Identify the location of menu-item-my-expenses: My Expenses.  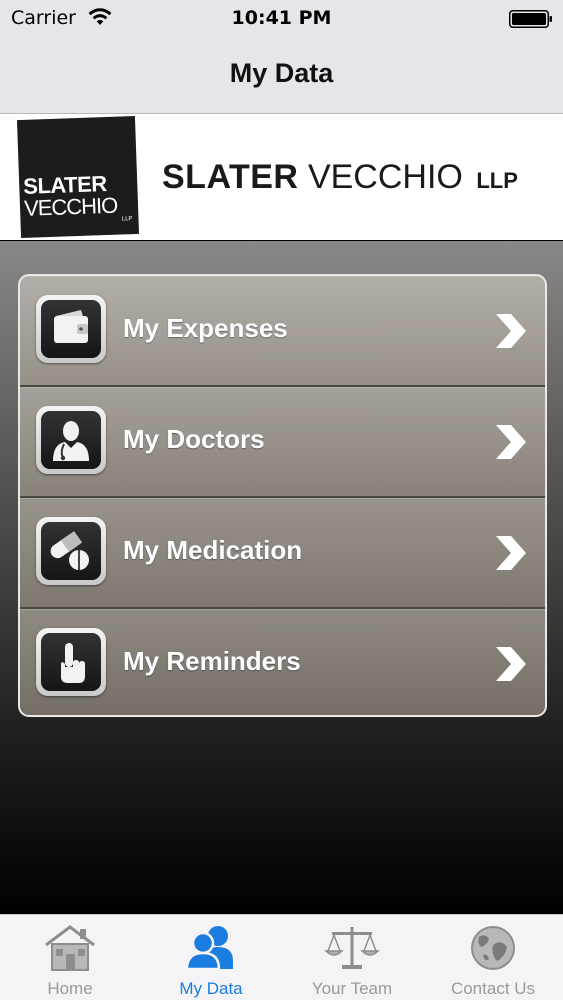
(282, 331).